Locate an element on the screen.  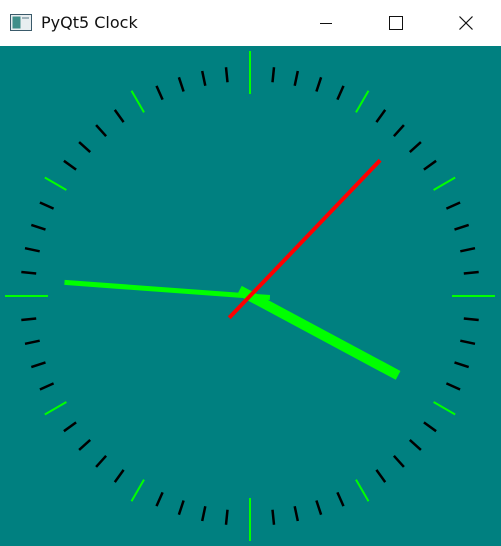
hour-hand is located at coordinates (319, 332).